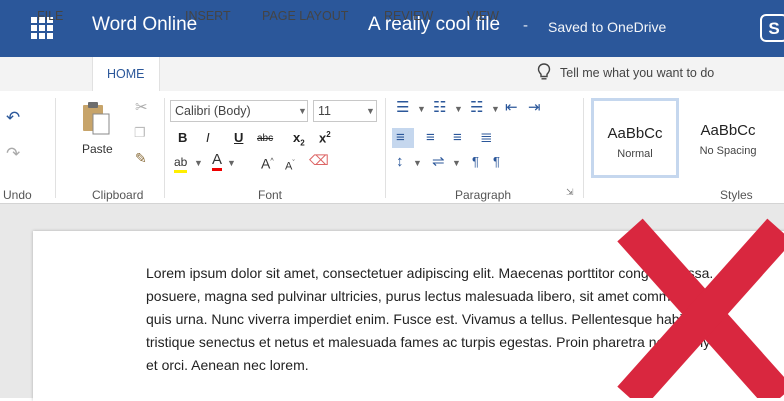 The width and height of the screenshot is (784, 401). I want to click on italic-button: I, so click(208, 137).